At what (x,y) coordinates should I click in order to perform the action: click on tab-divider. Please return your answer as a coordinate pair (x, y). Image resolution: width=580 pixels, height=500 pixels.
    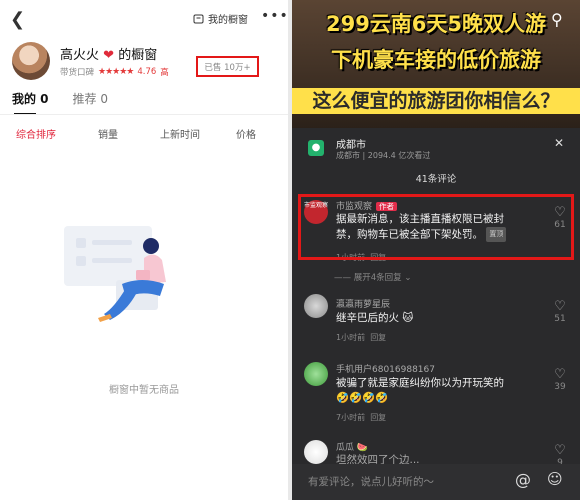
    Looking at the image, I should click on (144, 114).